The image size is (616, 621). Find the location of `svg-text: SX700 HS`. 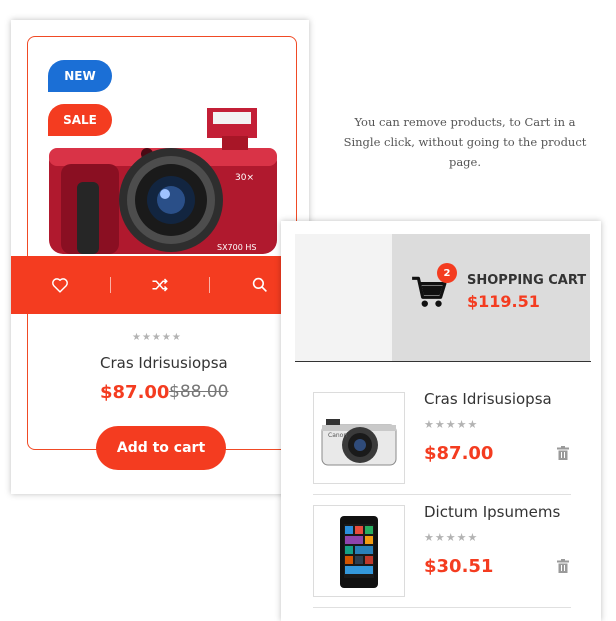

svg-text: SX700 HS is located at coordinates (236, 247).